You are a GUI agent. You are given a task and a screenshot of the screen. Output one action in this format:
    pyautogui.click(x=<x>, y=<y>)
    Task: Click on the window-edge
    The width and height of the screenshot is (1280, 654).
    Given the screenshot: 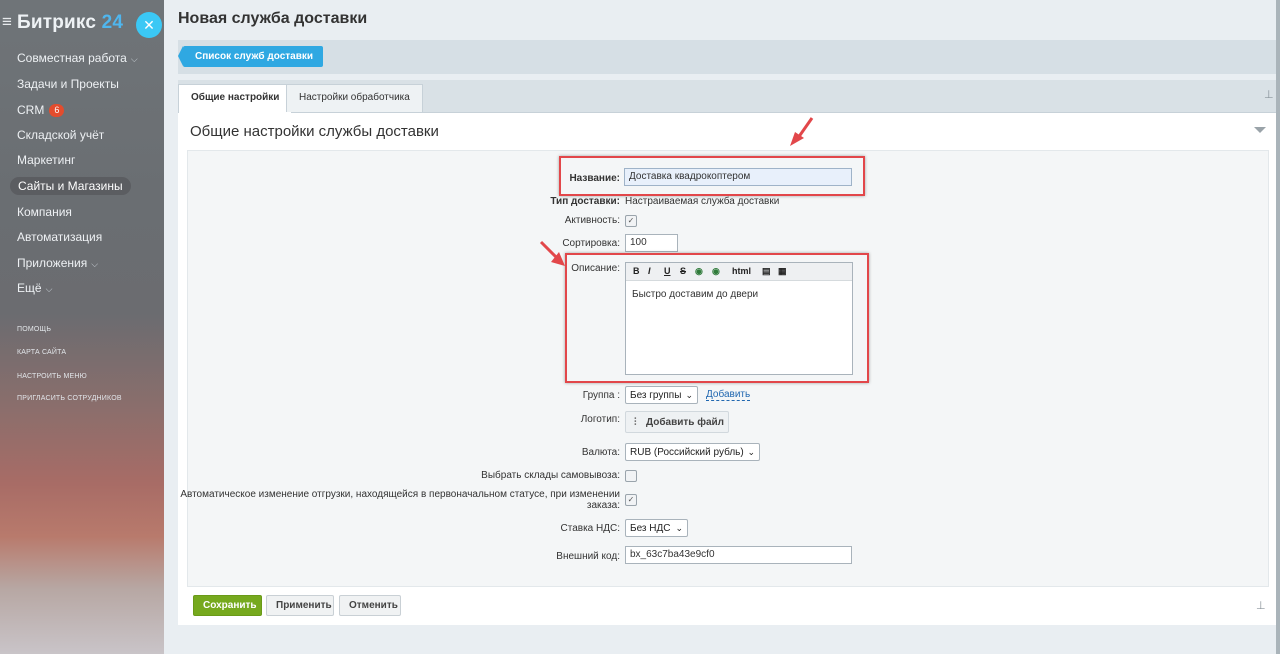 What is the action you would take?
    pyautogui.click(x=1278, y=327)
    